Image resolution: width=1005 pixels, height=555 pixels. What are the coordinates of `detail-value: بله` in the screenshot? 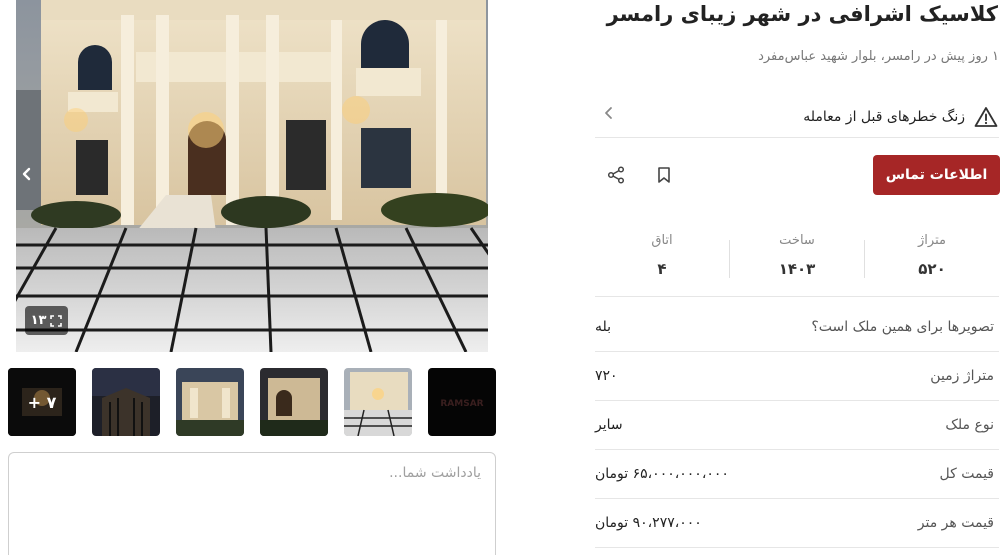 It's located at (603, 327).